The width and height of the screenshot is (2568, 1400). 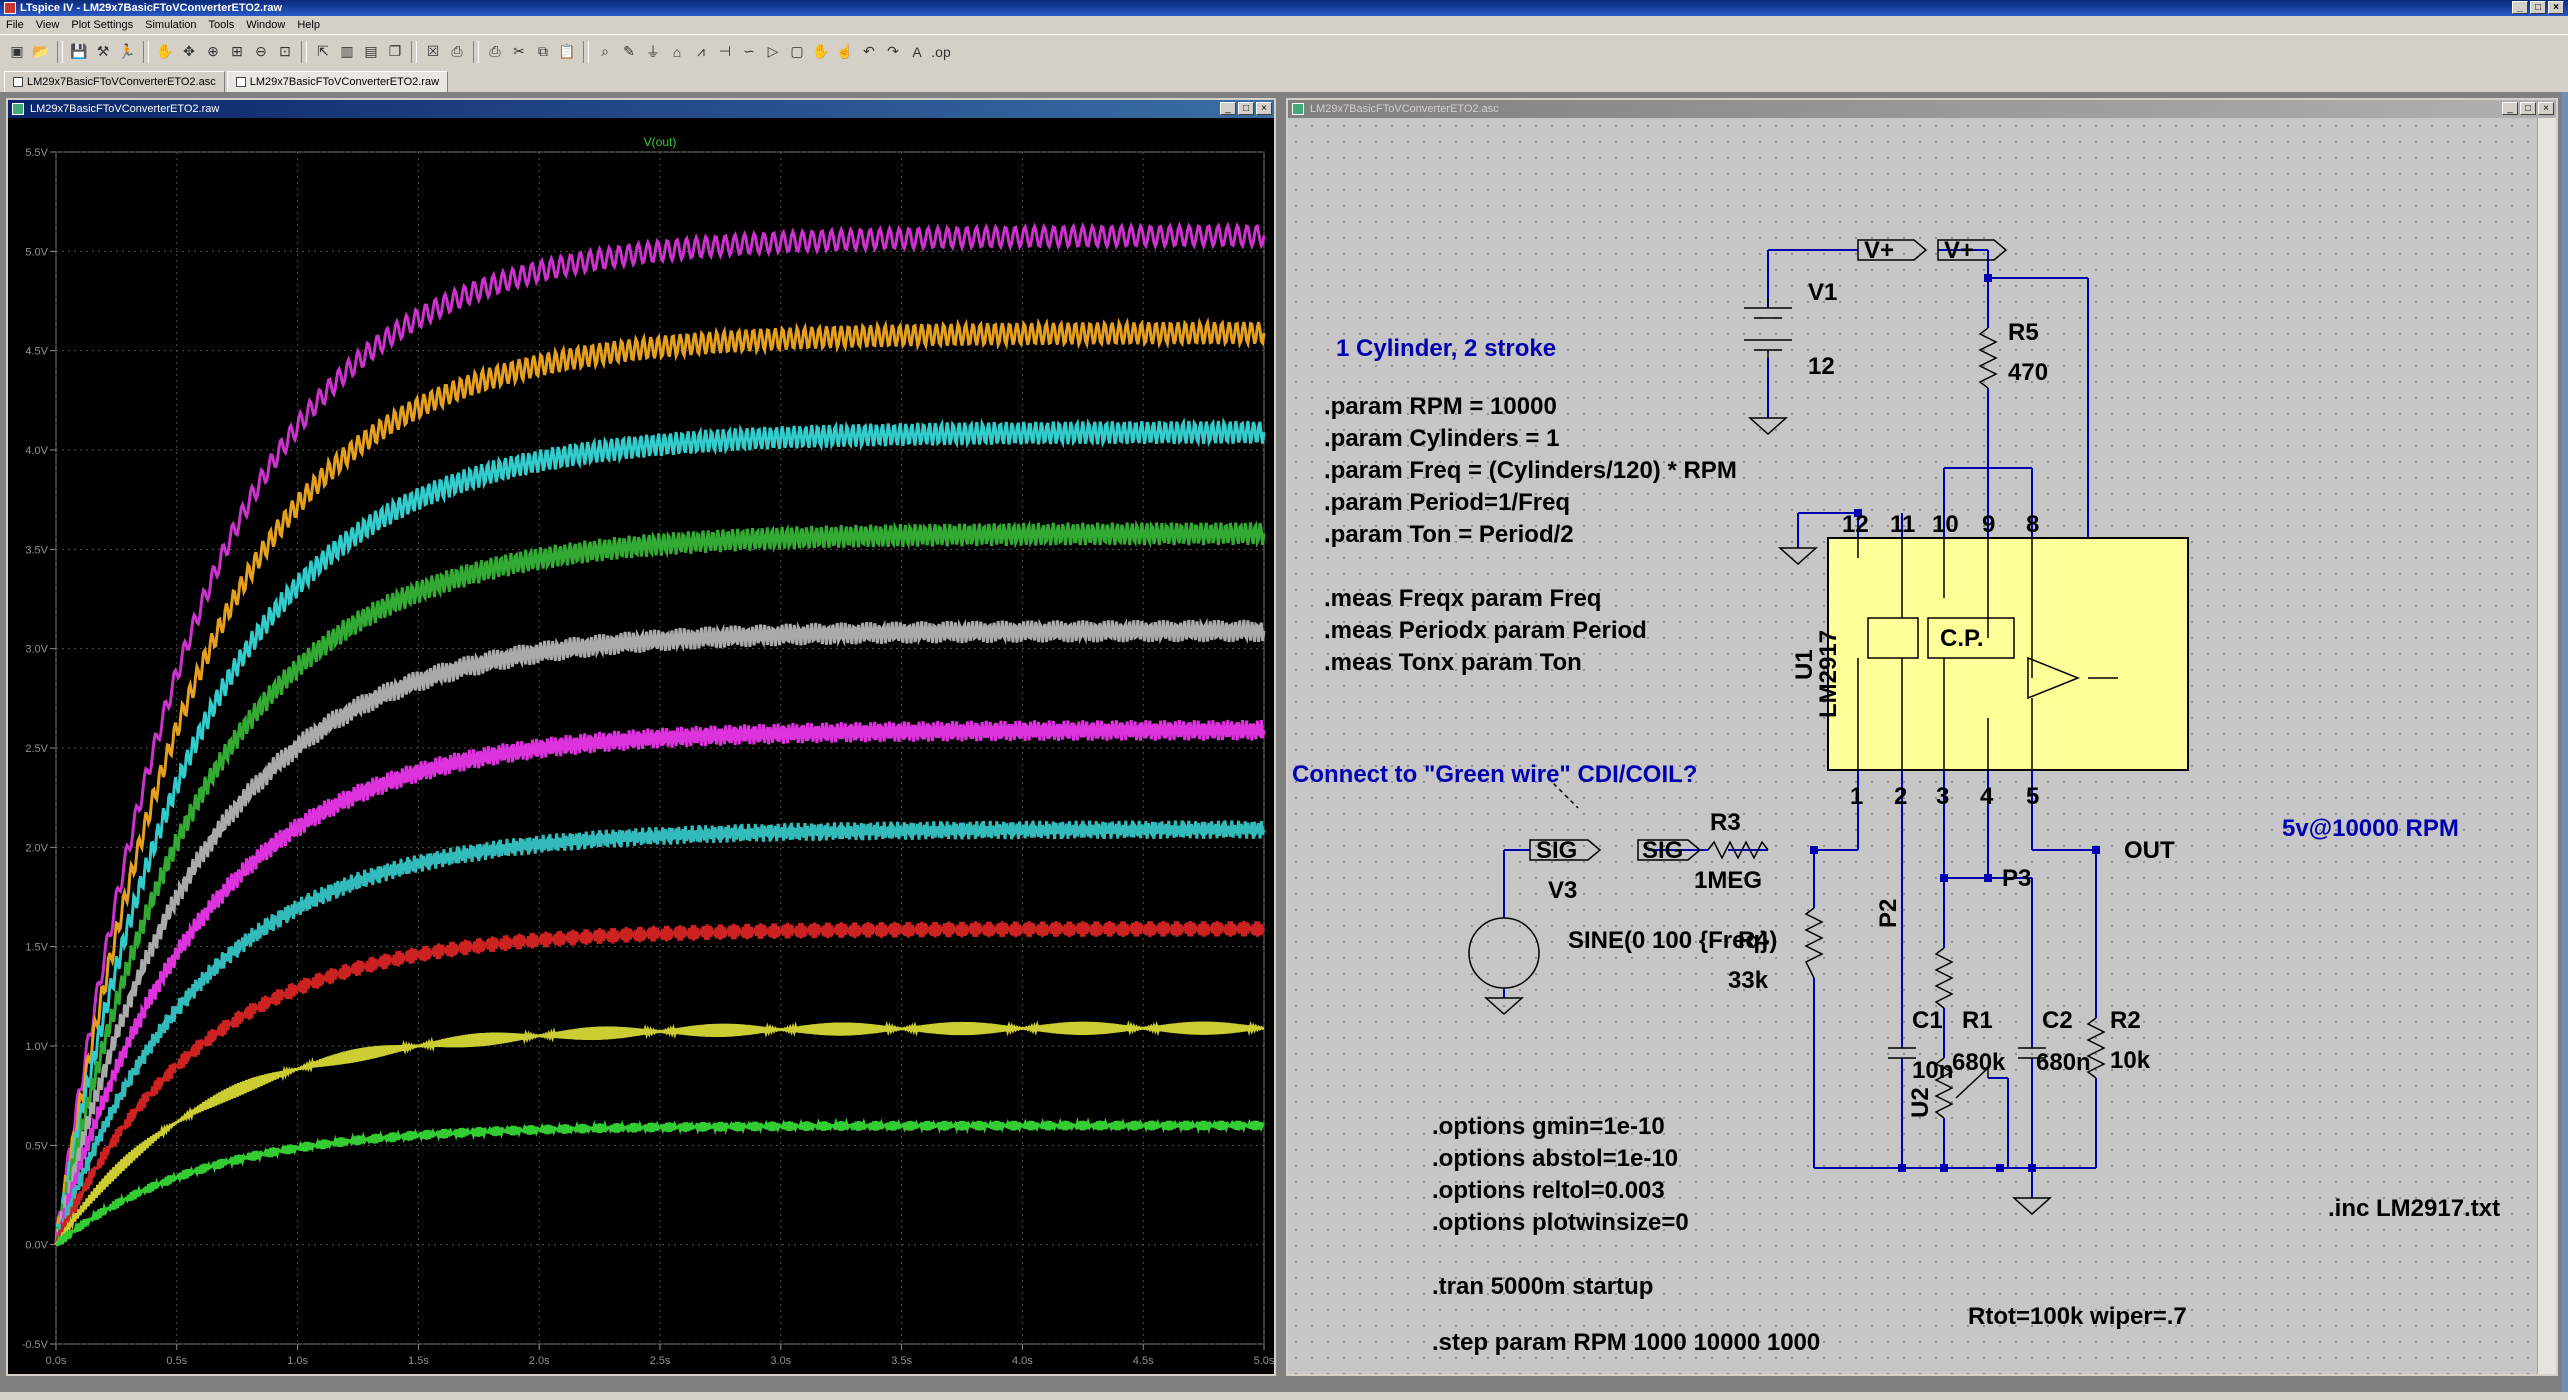 What do you see at coordinates (36, 153) in the screenshot?
I see `y-tick-label: 5.5V` at bounding box center [36, 153].